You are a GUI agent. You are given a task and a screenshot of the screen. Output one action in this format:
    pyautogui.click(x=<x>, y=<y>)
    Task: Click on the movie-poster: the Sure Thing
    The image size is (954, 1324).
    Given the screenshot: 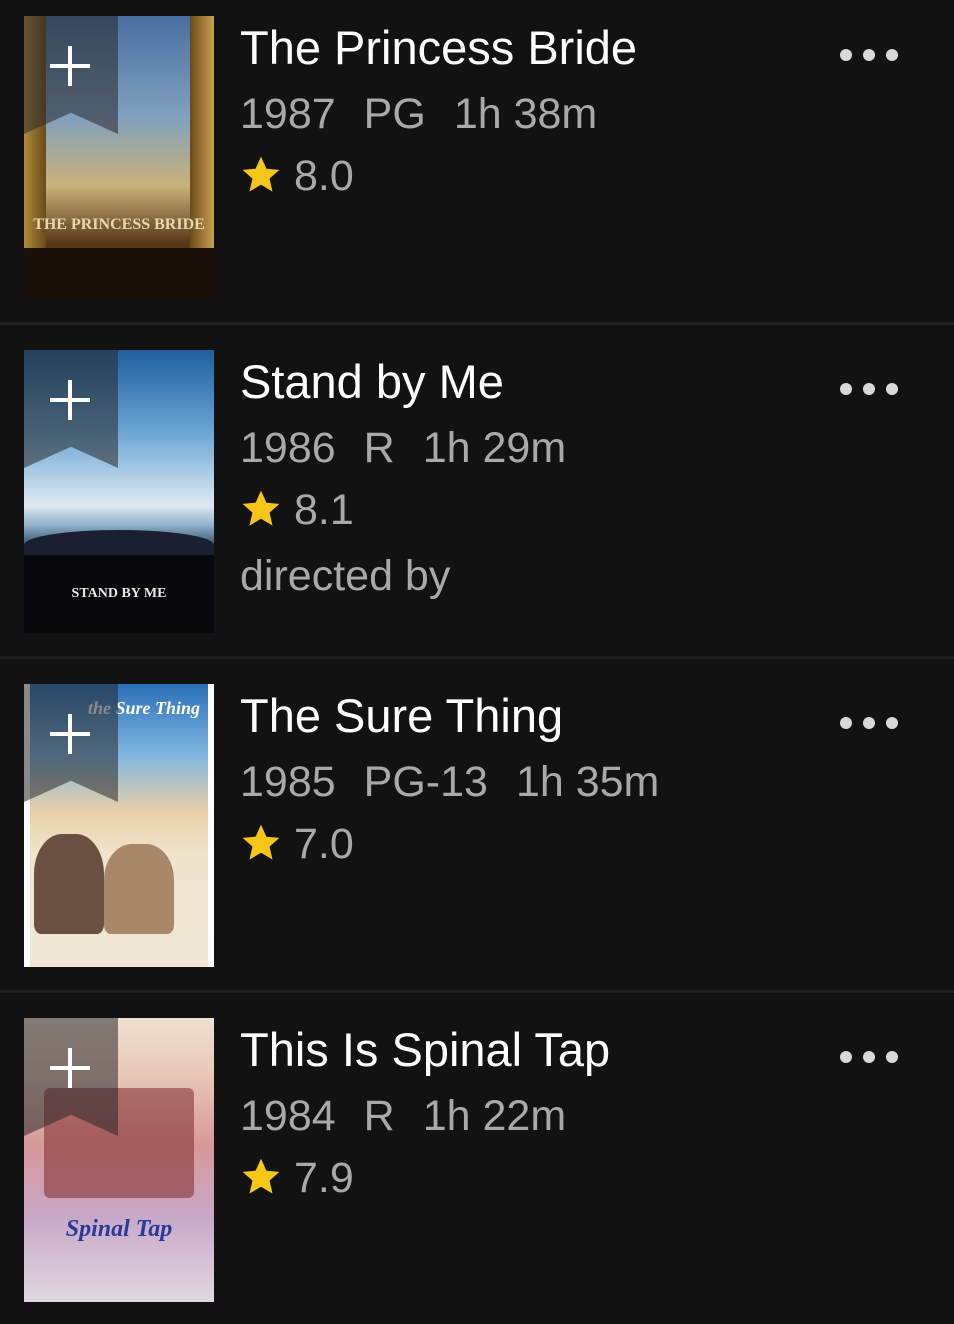 What is the action you would take?
    pyautogui.click(x=119, y=825)
    